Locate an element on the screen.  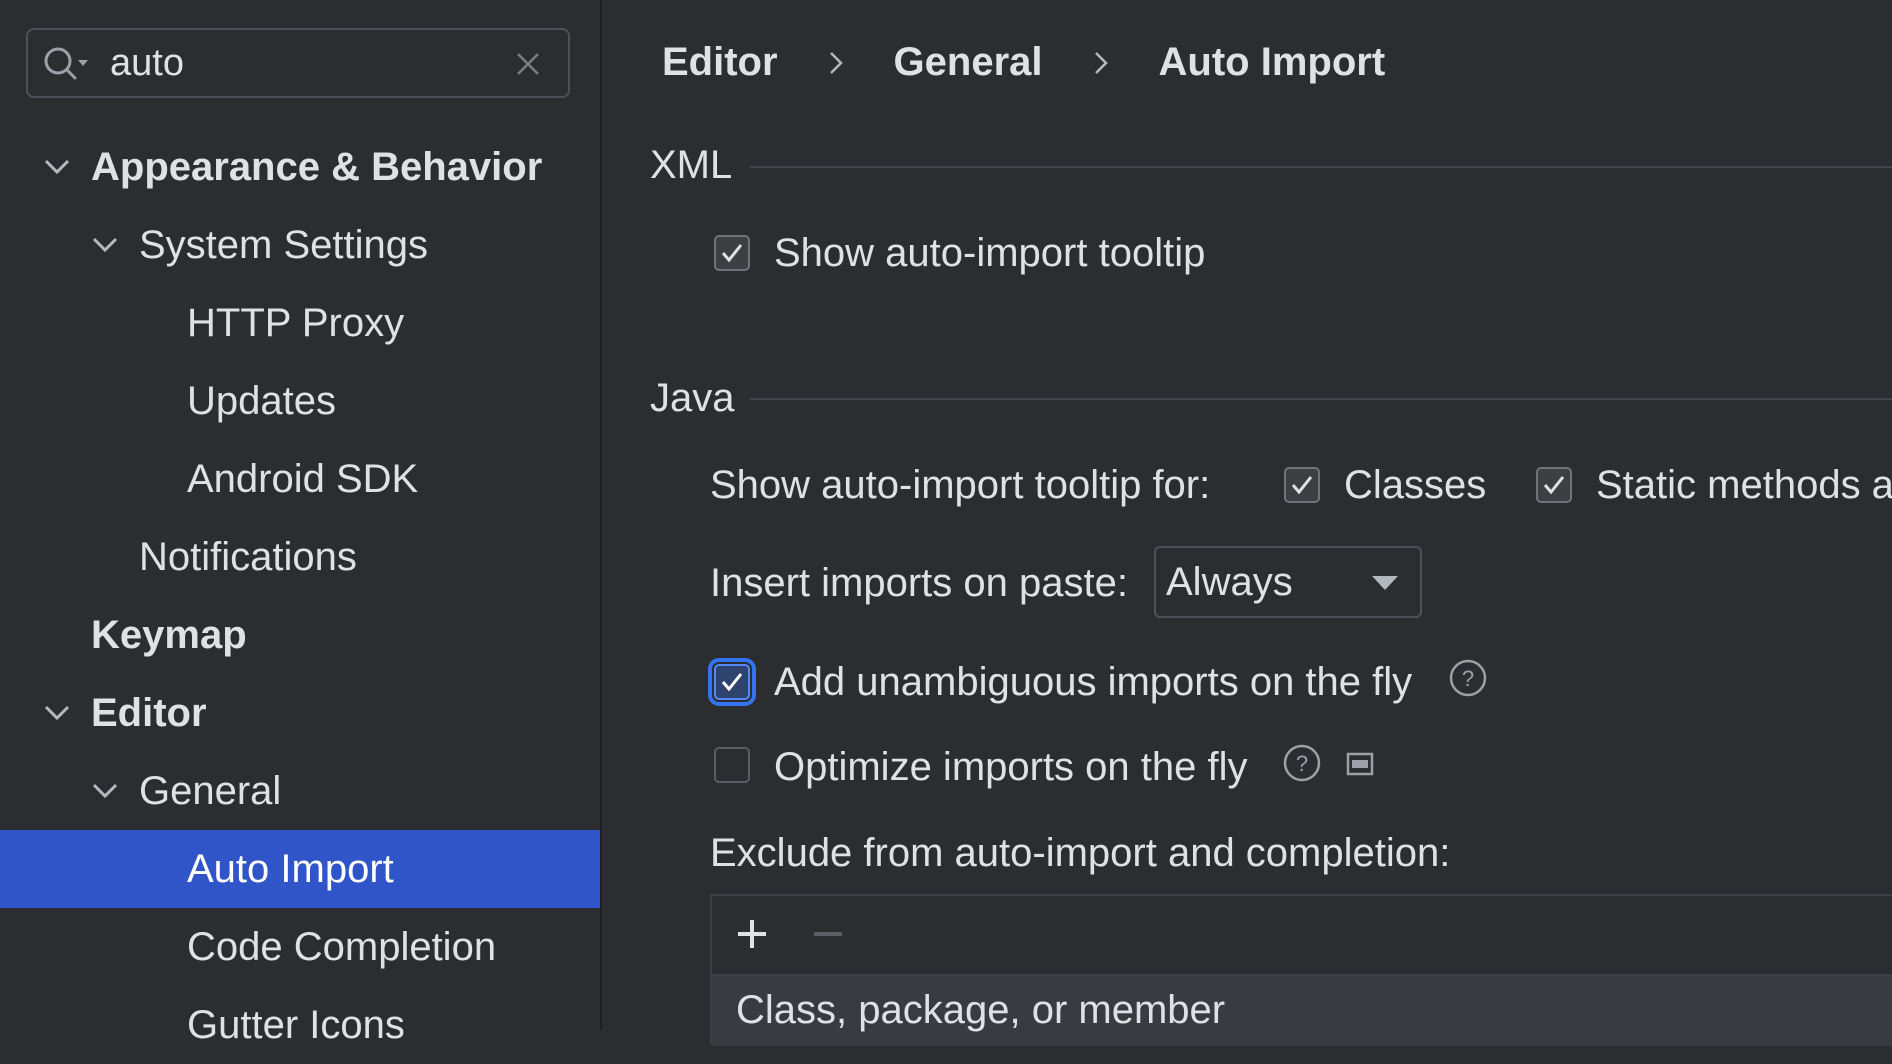
tree-item-label: Auto Import is located at coordinates (290, 869).